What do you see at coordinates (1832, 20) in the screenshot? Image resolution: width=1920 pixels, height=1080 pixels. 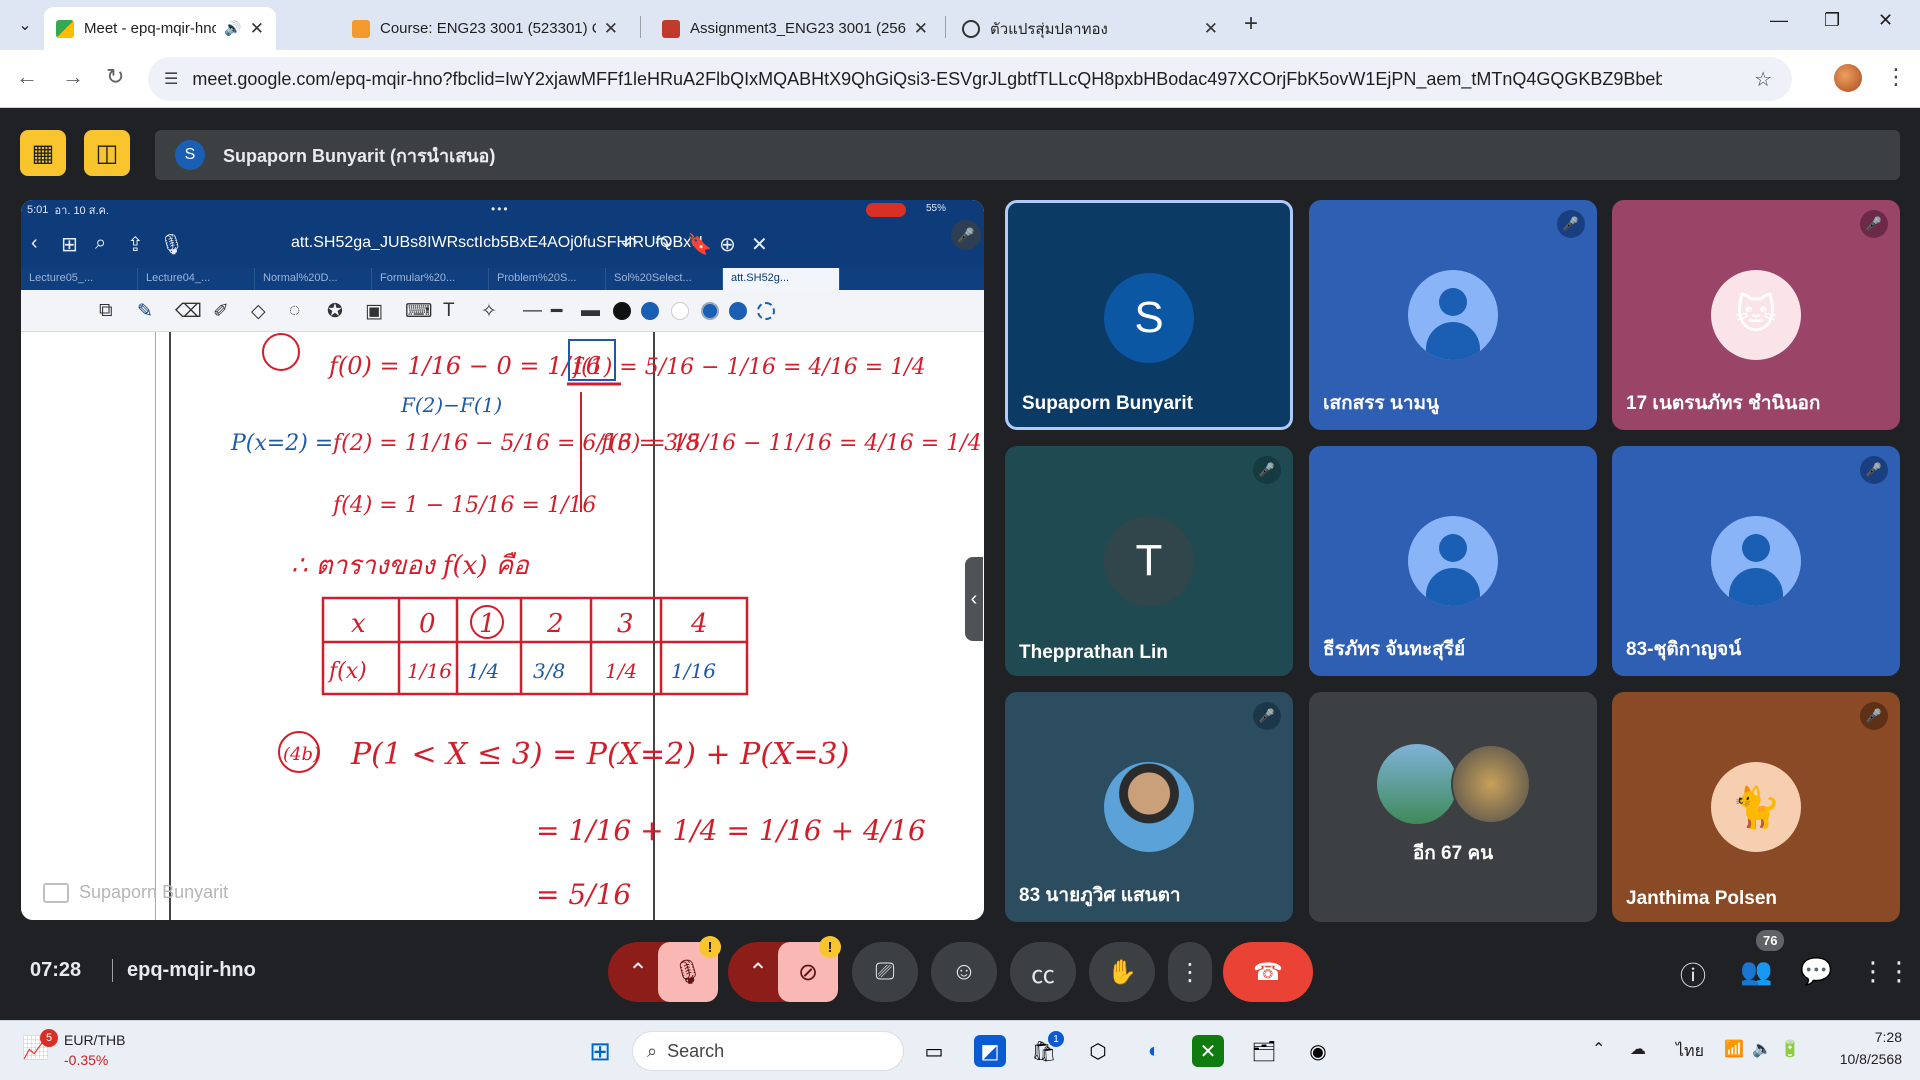 I see `restore-button: ❐` at bounding box center [1832, 20].